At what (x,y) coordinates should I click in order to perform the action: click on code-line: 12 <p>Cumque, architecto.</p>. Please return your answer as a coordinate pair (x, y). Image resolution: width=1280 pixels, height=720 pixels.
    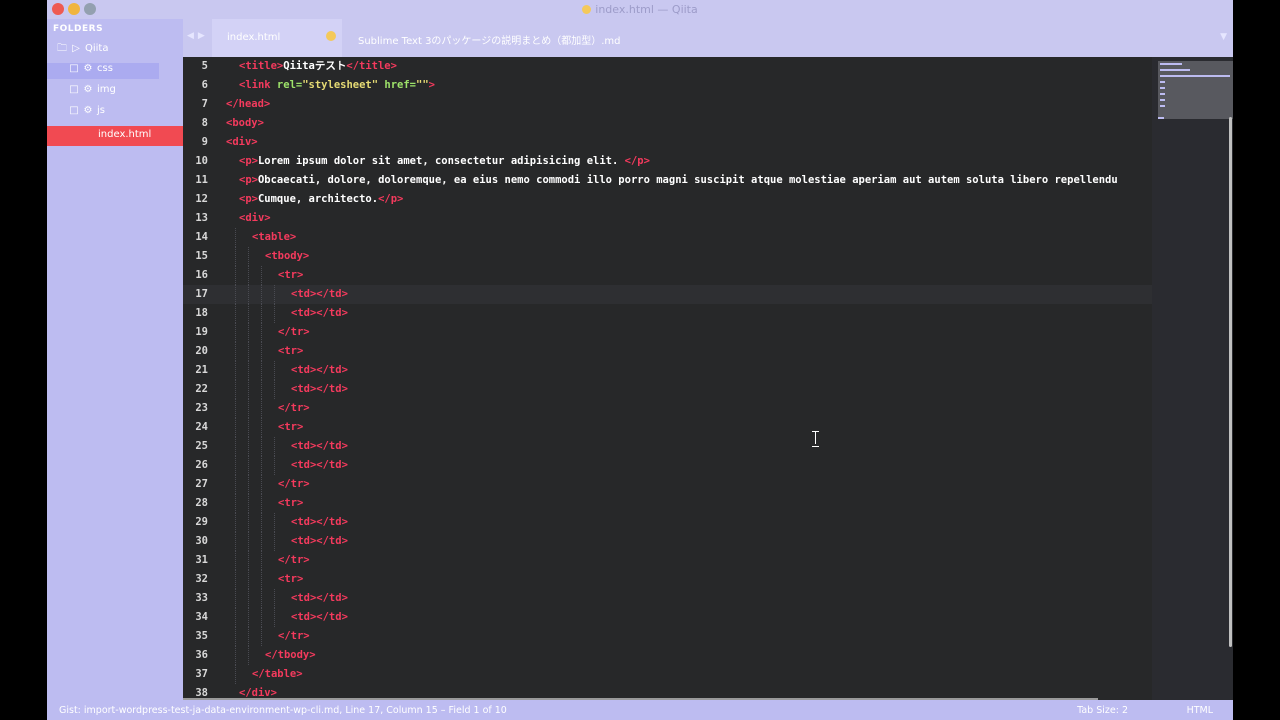
    Looking at the image, I should click on (683, 199).